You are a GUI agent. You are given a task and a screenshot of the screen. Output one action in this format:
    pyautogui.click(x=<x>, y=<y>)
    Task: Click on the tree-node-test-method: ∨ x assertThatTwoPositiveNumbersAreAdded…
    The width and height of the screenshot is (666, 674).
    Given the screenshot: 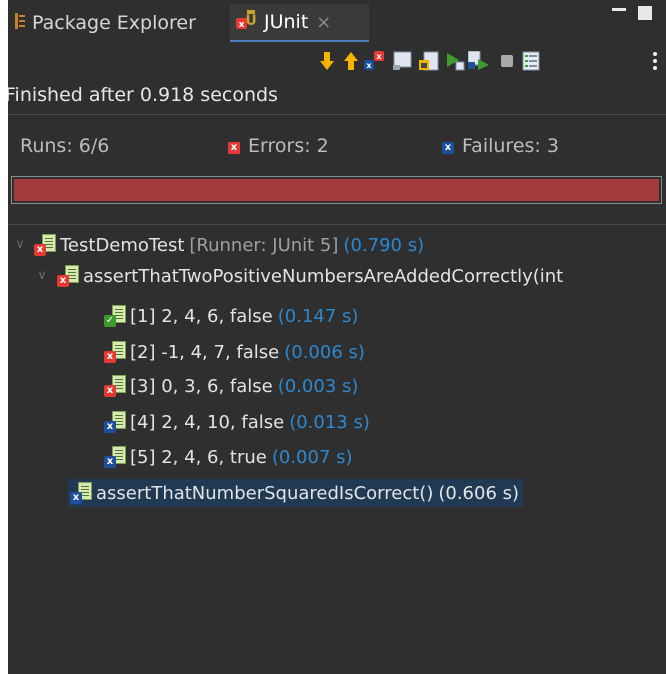 What is the action you would take?
    pyautogui.click(x=299, y=276)
    